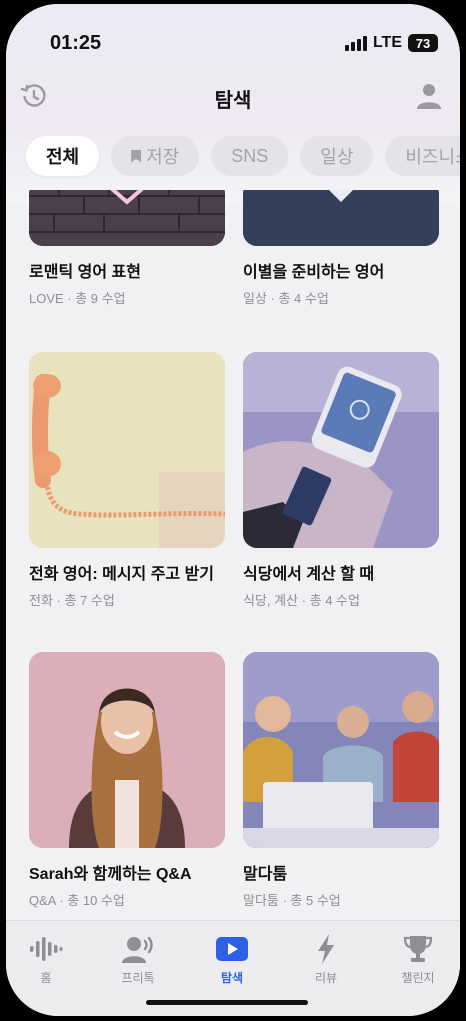 This screenshot has width=466, height=1021. I want to click on tab-review: 리뷰, so click(326, 959).